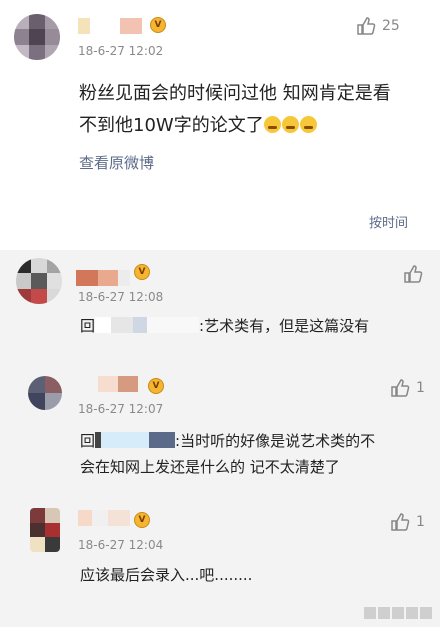 This screenshot has width=440, height=627. Describe the element at coordinates (121, 51) in the screenshot. I see `comment-timestamp: 18-6-27 12:02` at that location.